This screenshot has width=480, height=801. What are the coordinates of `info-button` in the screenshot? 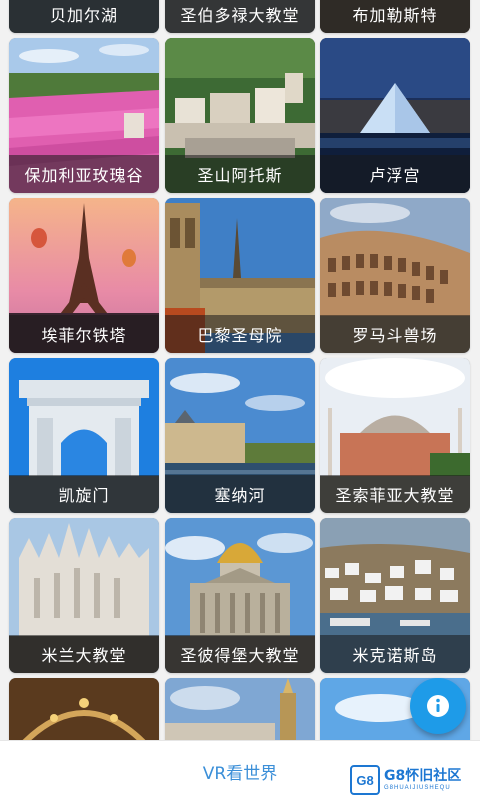 It's located at (438, 706).